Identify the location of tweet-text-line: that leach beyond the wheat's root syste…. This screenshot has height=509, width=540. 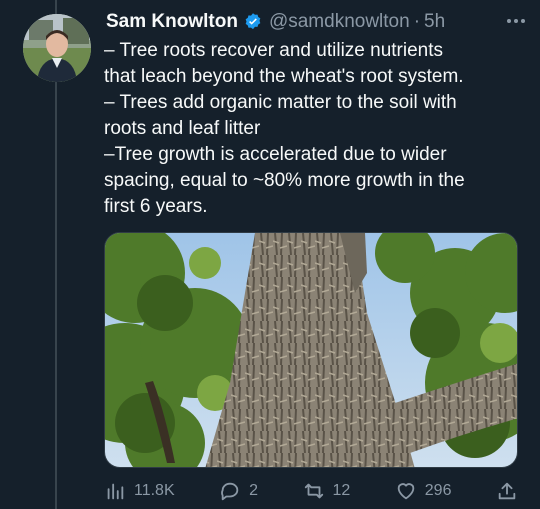
(284, 76).